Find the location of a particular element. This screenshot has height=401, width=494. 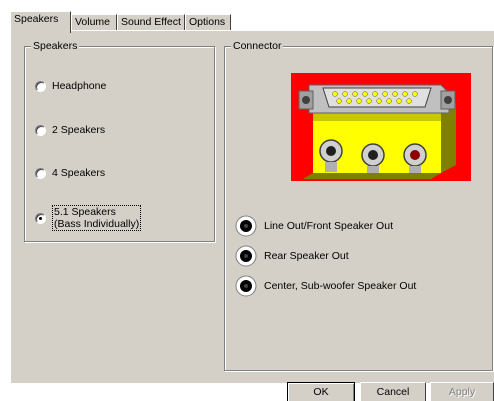

radio-4-speakers: 4 Speakers is located at coordinates (70, 173).